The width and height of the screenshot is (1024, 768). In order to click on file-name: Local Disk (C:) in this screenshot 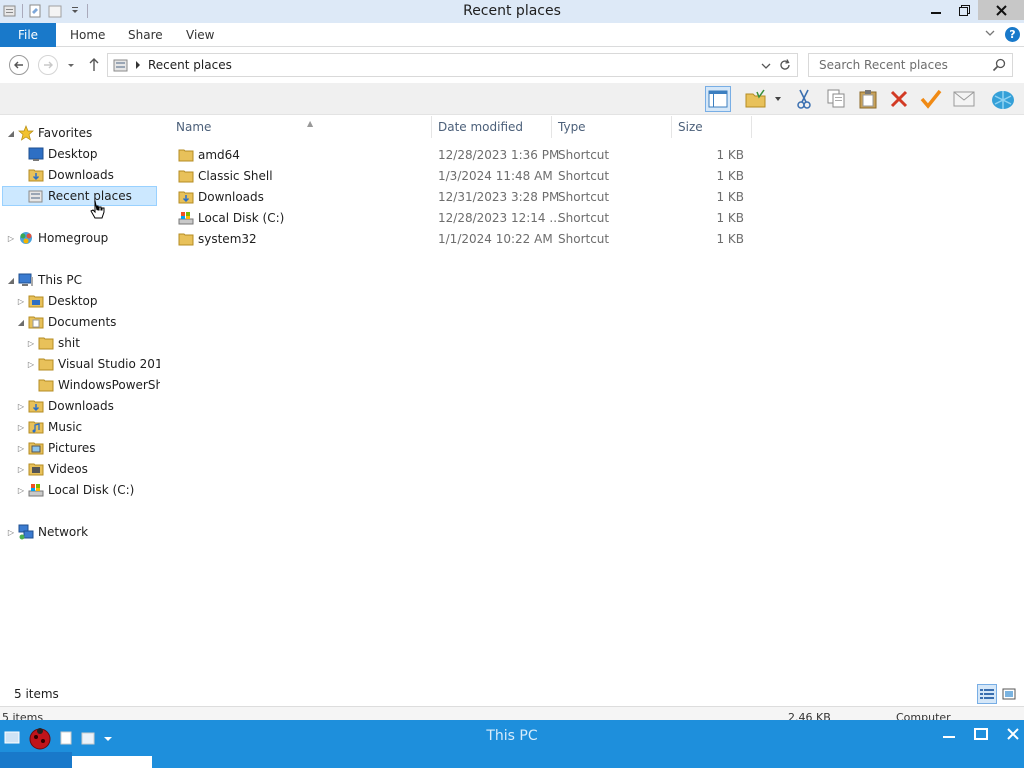, I will do `click(241, 218)`.